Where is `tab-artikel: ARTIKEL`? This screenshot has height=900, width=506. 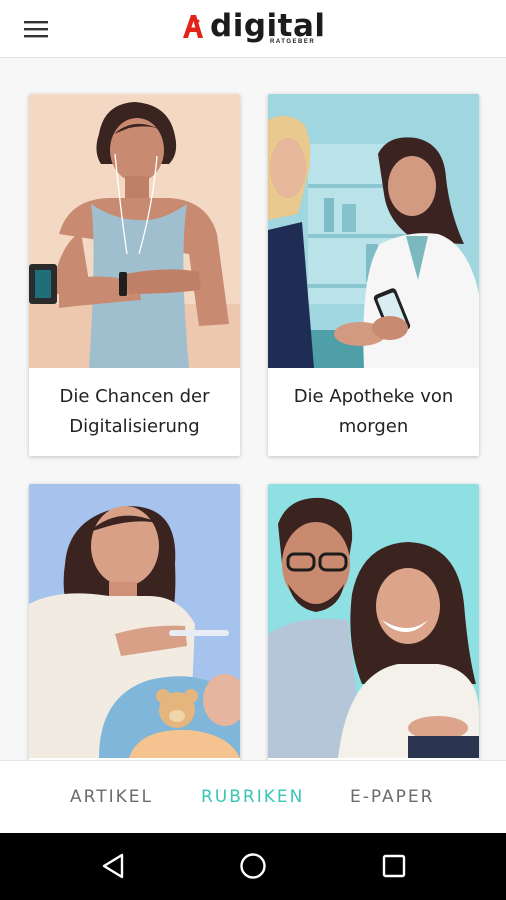 tab-artikel: ARTIKEL is located at coordinates (111, 797).